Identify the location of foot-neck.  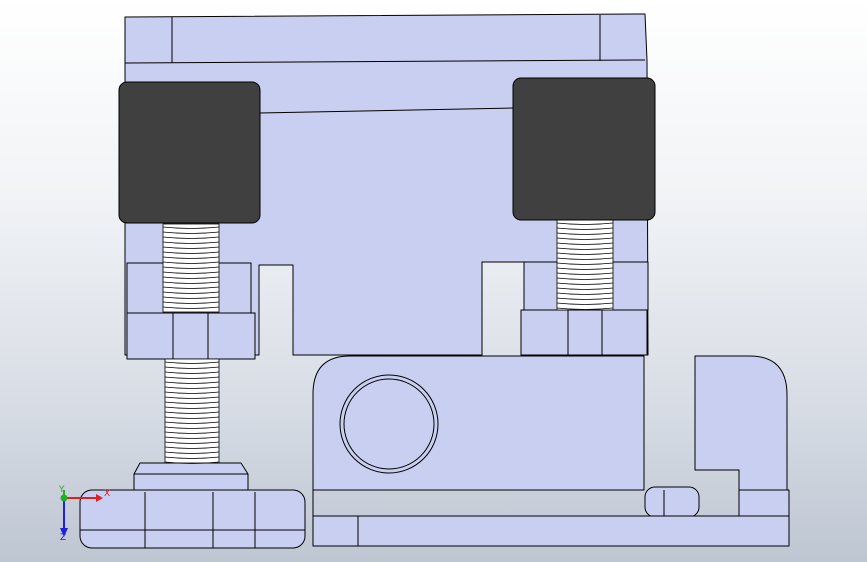
(191, 482).